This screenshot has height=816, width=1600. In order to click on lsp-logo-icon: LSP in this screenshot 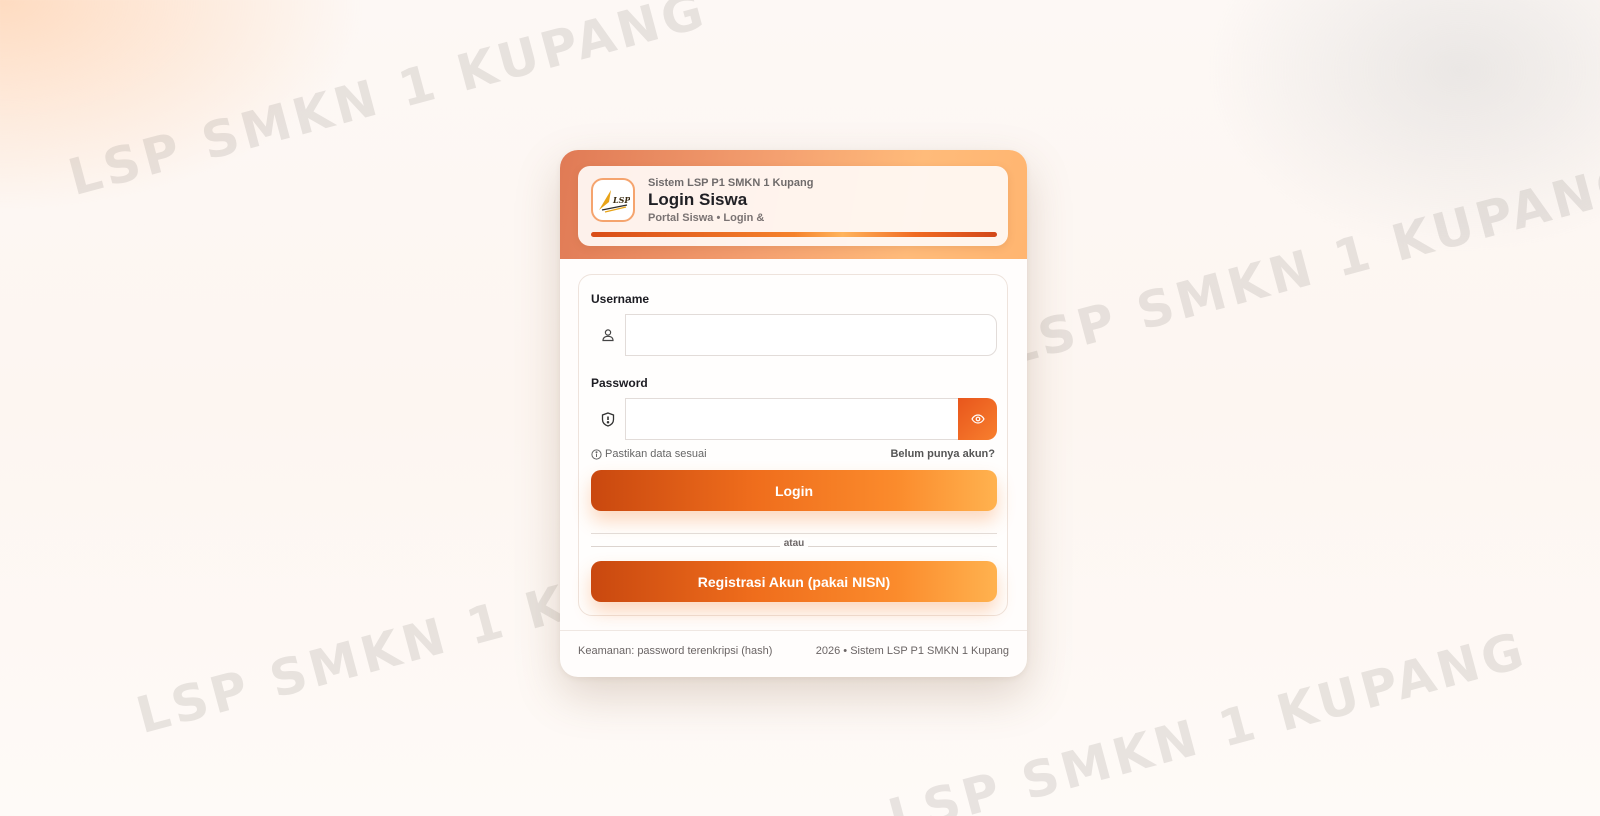, I will do `click(614, 201)`.